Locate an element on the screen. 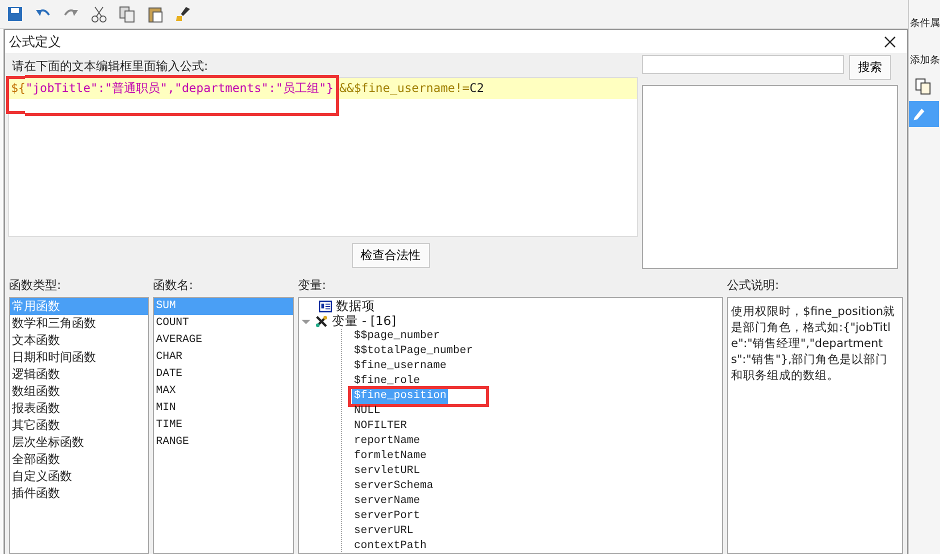 This screenshot has width=940, height=554. edit-button is located at coordinates (924, 114).